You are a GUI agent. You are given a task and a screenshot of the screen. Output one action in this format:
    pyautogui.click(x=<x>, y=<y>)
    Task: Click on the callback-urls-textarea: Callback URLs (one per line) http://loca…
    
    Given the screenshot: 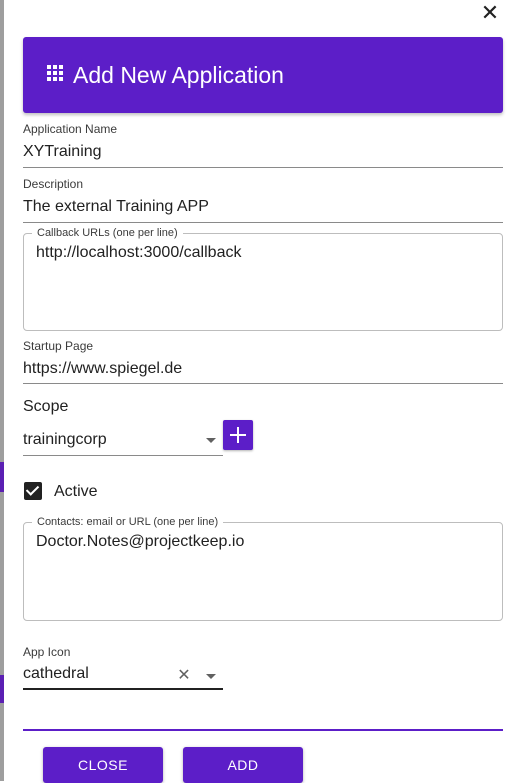 What is the action you would take?
    pyautogui.click(x=263, y=278)
    